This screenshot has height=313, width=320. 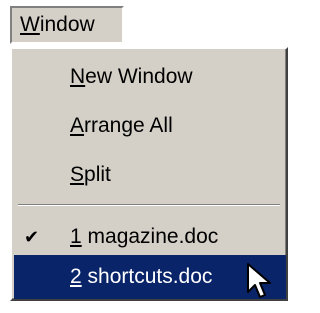 I want to click on menu-item-new-window: New Window, so click(x=150, y=77).